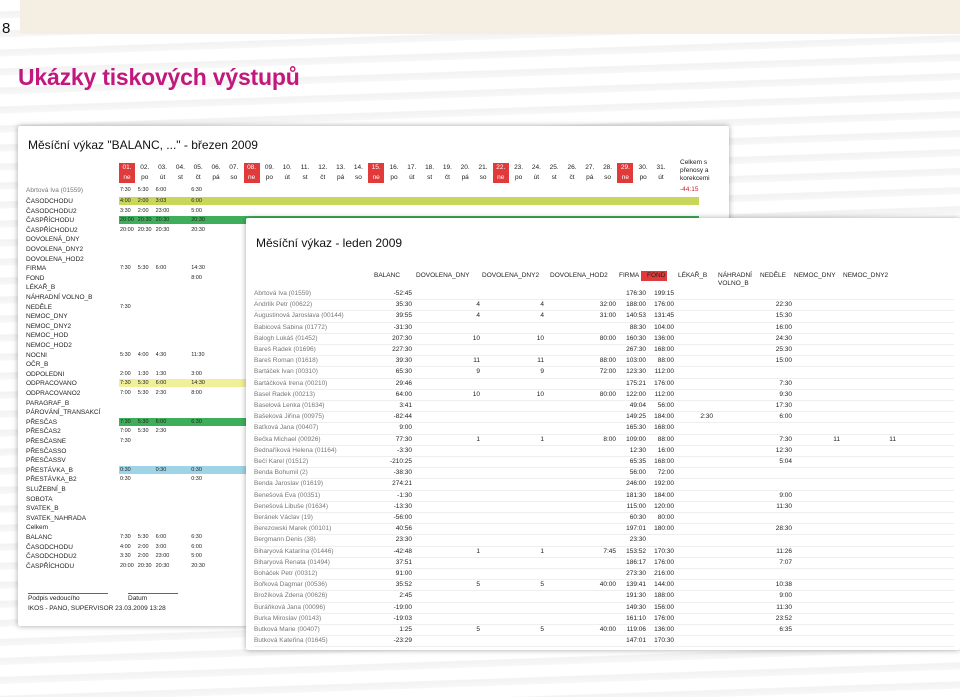  I want to click on cell-value: 4:30, so click(161, 354).